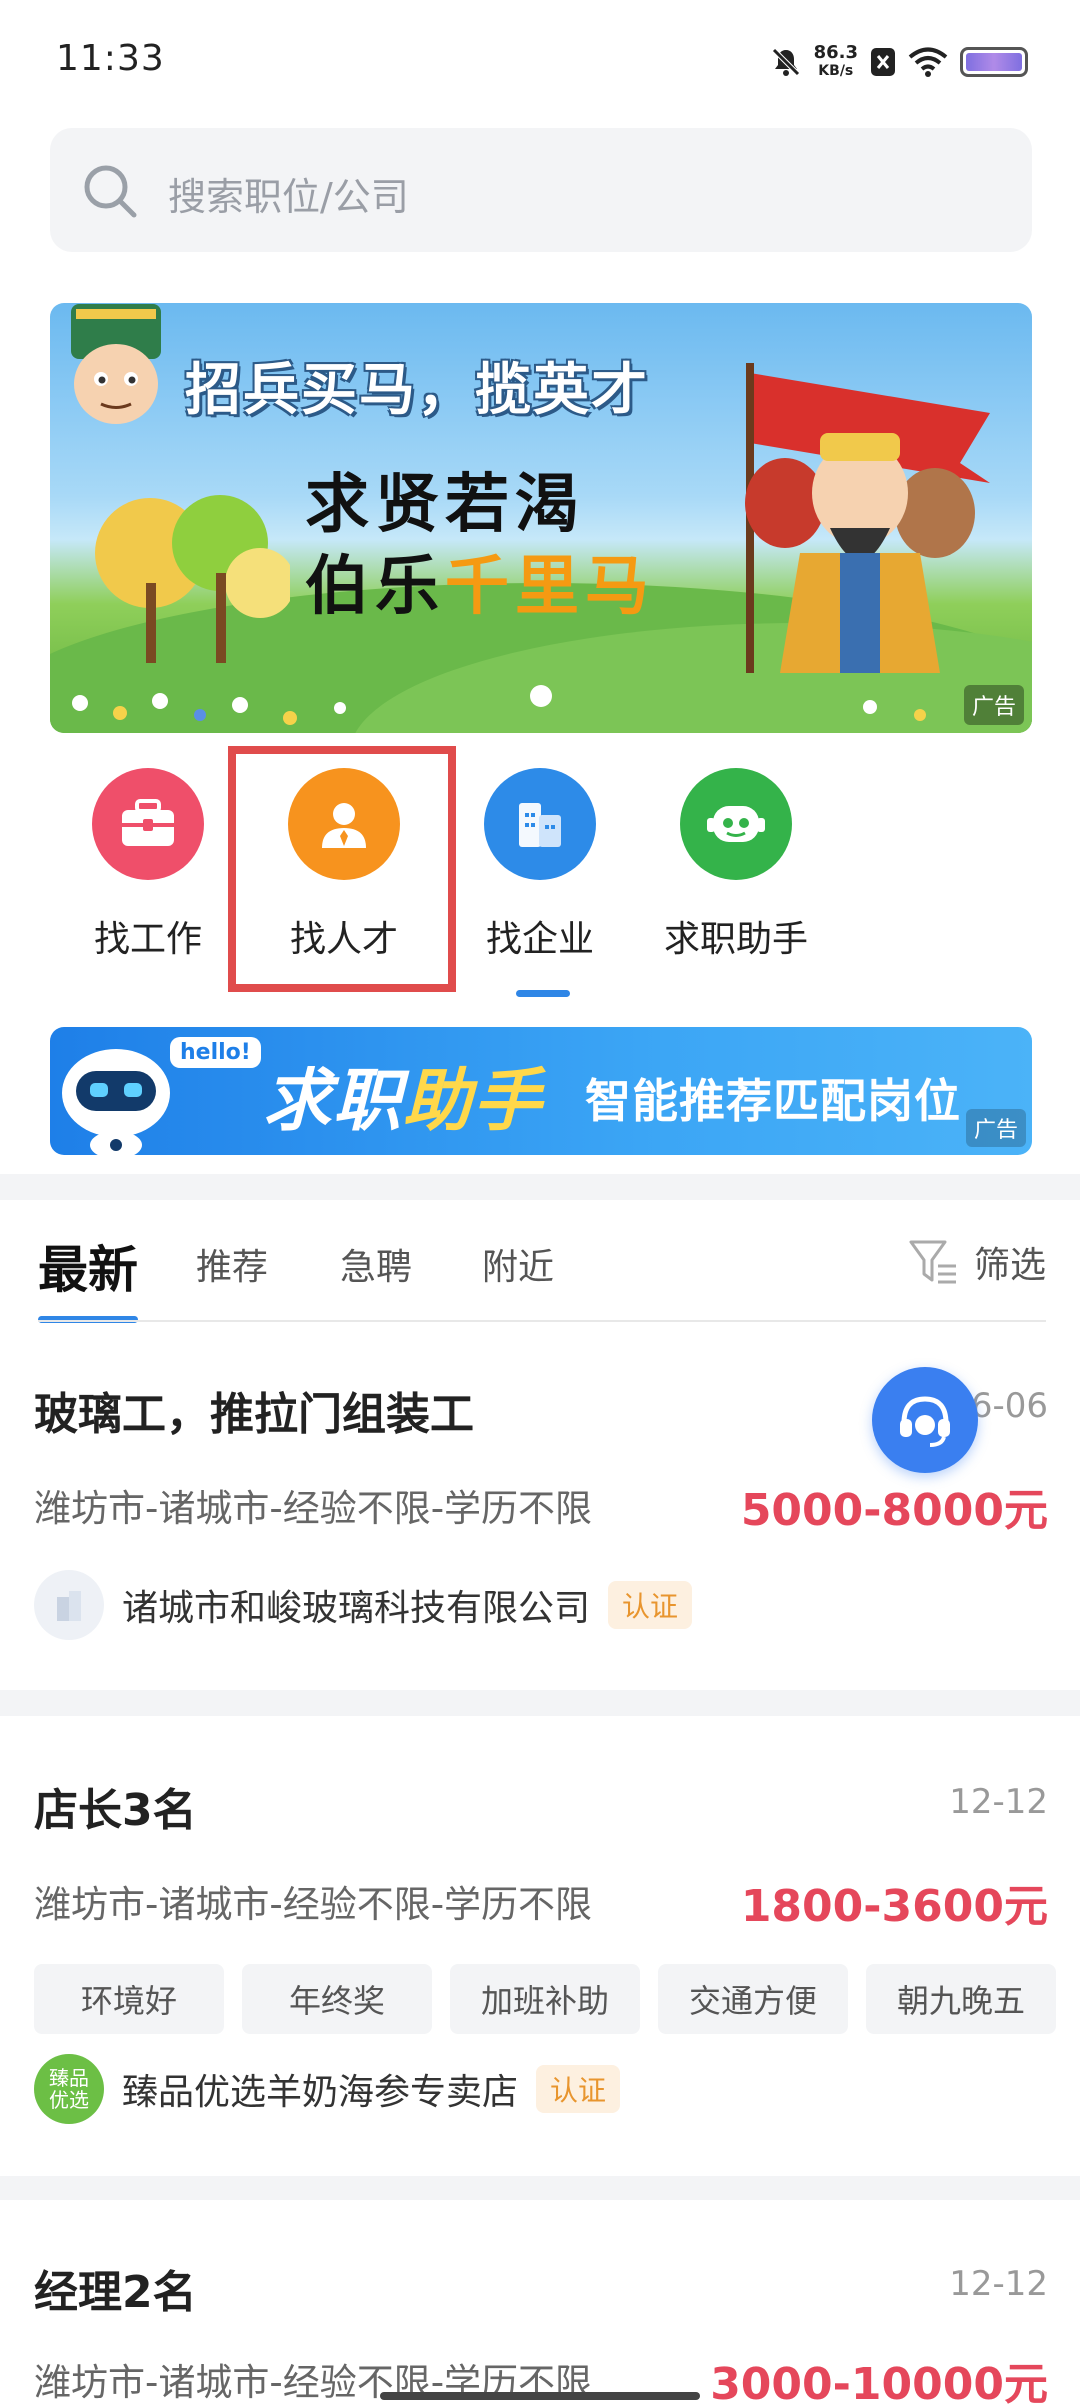 The width and height of the screenshot is (1080, 2408). What do you see at coordinates (473, 1101) in the screenshot?
I see `assistant-title-yellow: 助手` at bounding box center [473, 1101].